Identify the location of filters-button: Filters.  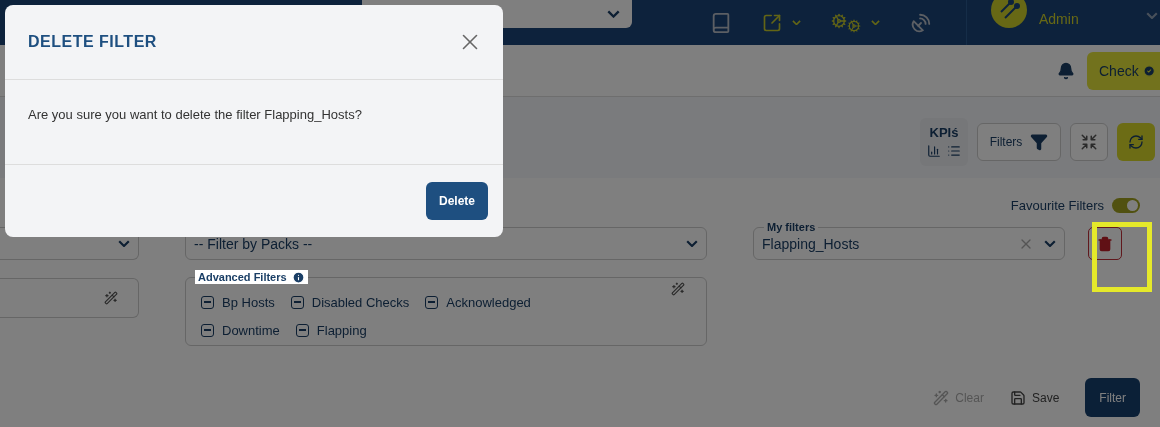
(1019, 141).